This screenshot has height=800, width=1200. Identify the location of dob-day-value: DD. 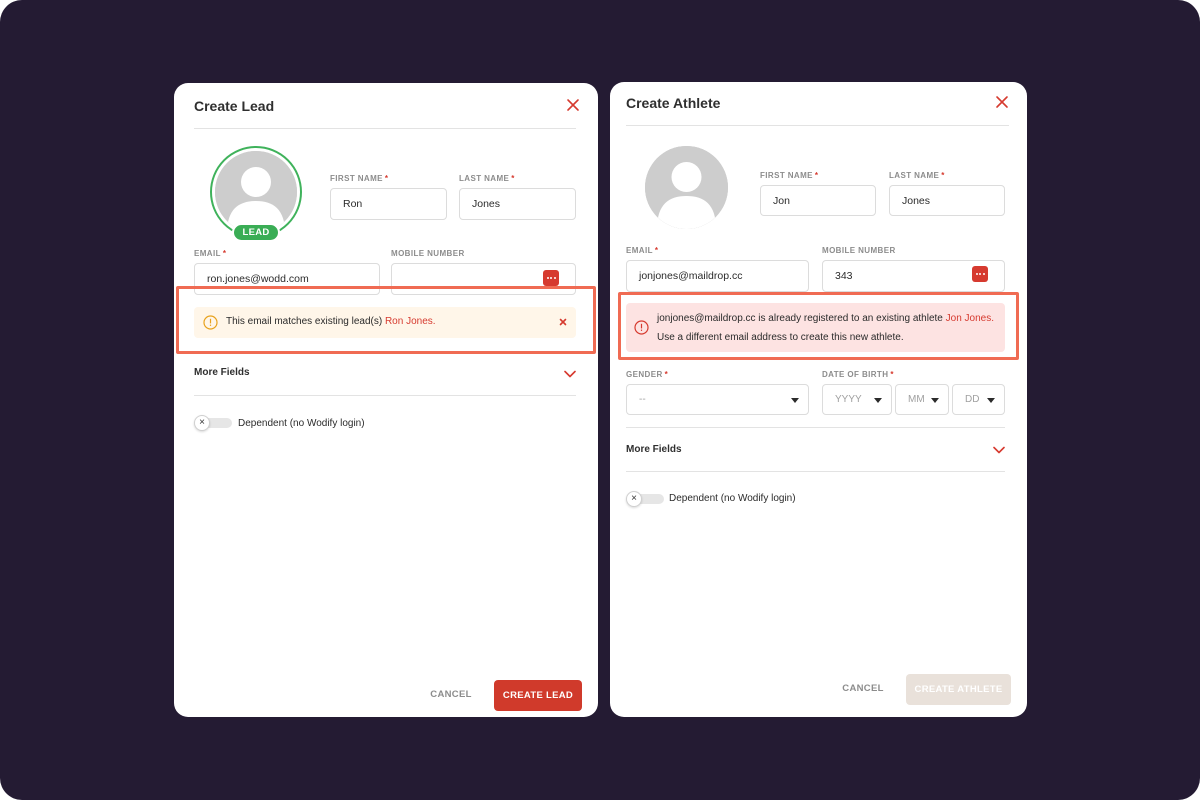
(972, 399).